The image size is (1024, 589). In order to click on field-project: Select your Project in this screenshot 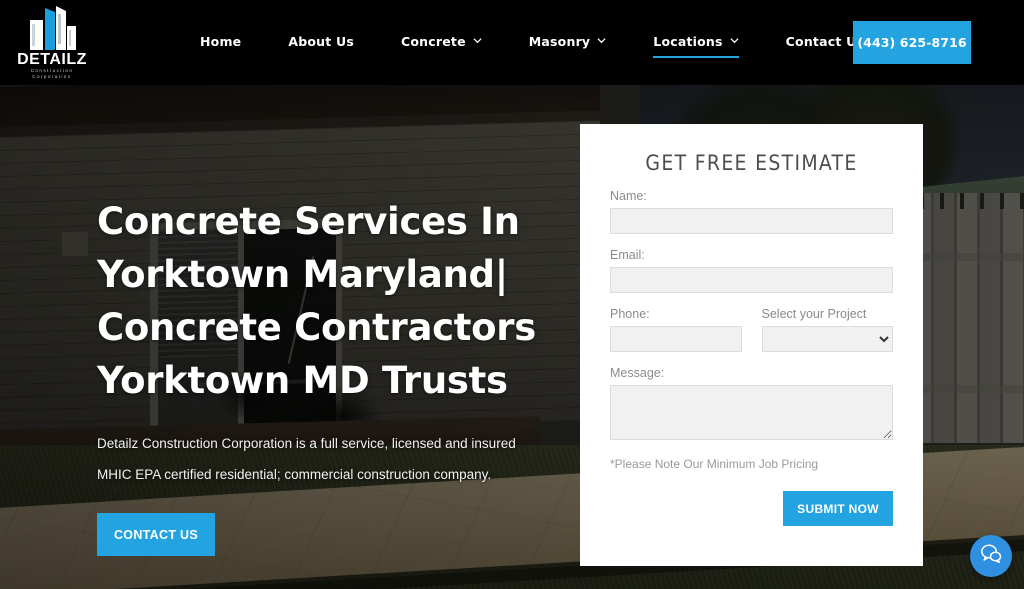, I will do `click(827, 329)`.